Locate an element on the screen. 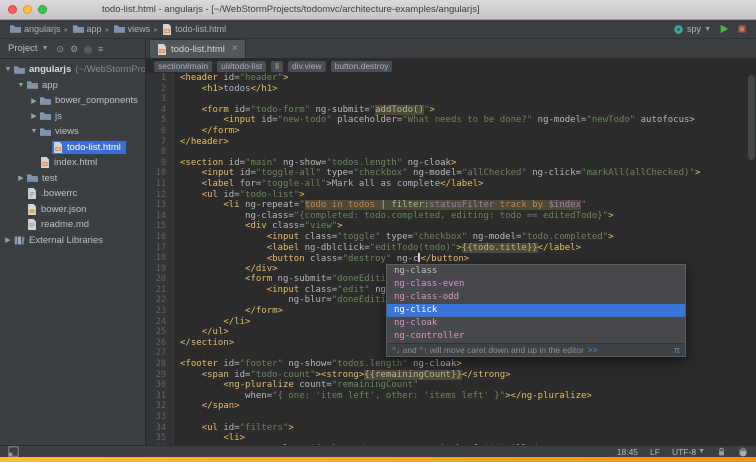 This screenshot has height=462, width=756. minimize-window-button is located at coordinates (27, 9).